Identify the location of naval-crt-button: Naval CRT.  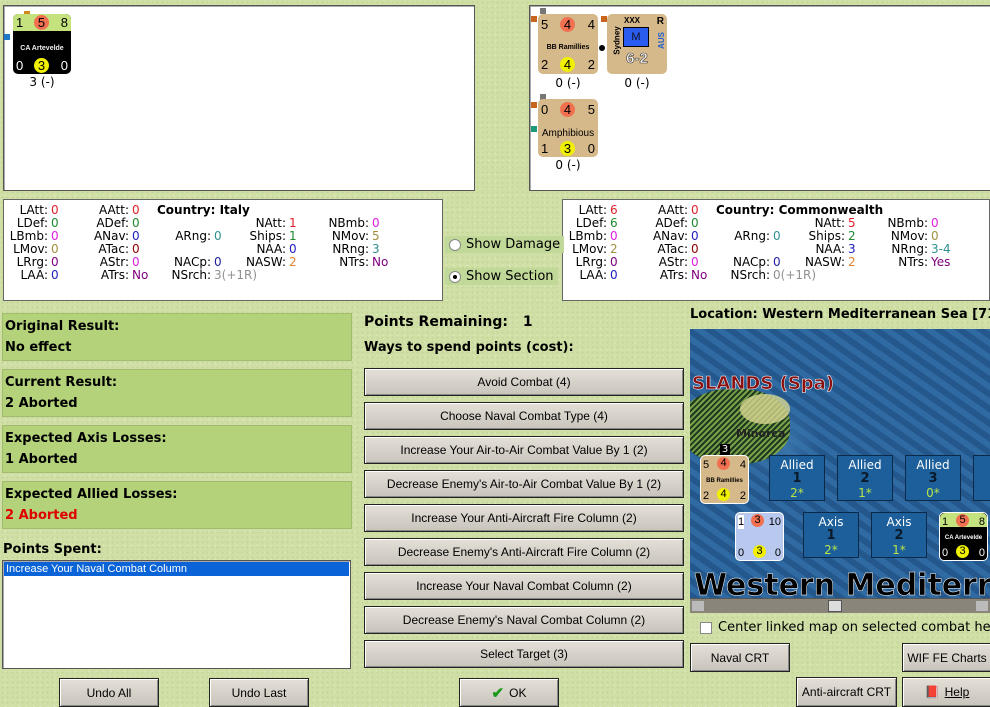
(740, 657).